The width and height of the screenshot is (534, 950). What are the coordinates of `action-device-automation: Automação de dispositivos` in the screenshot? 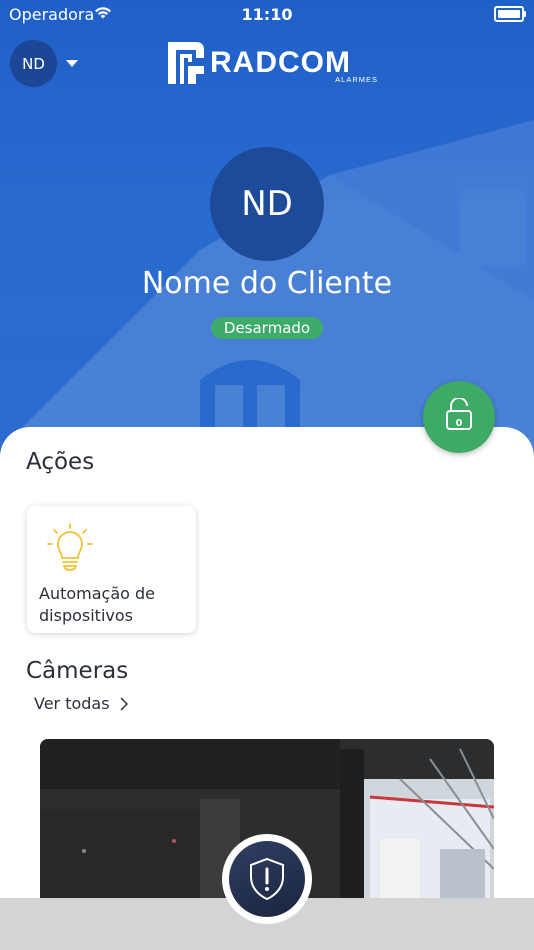 It's located at (111, 569).